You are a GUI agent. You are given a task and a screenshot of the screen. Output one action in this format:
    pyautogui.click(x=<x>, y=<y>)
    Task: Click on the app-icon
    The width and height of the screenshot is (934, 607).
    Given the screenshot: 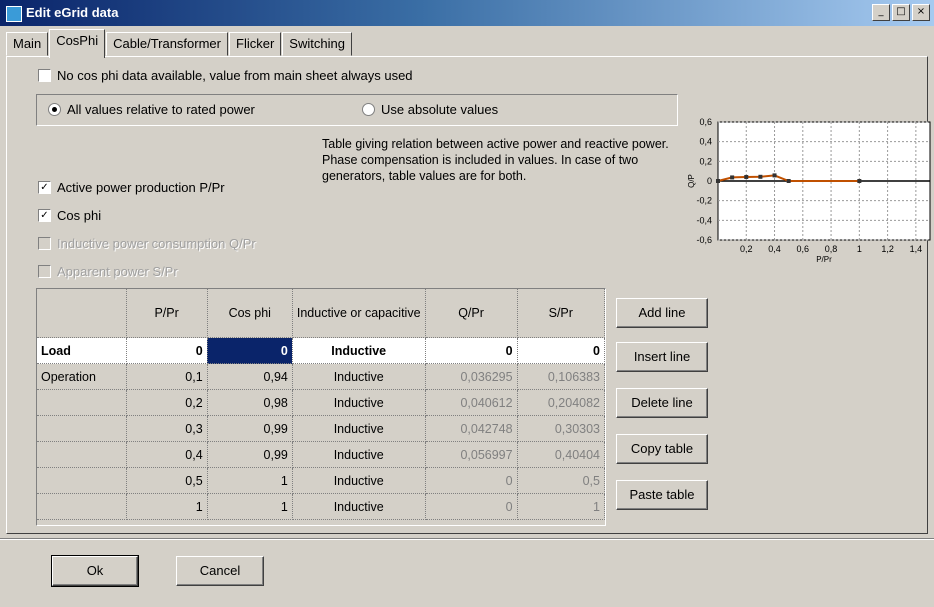 What is the action you would take?
    pyautogui.click(x=14, y=14)
    